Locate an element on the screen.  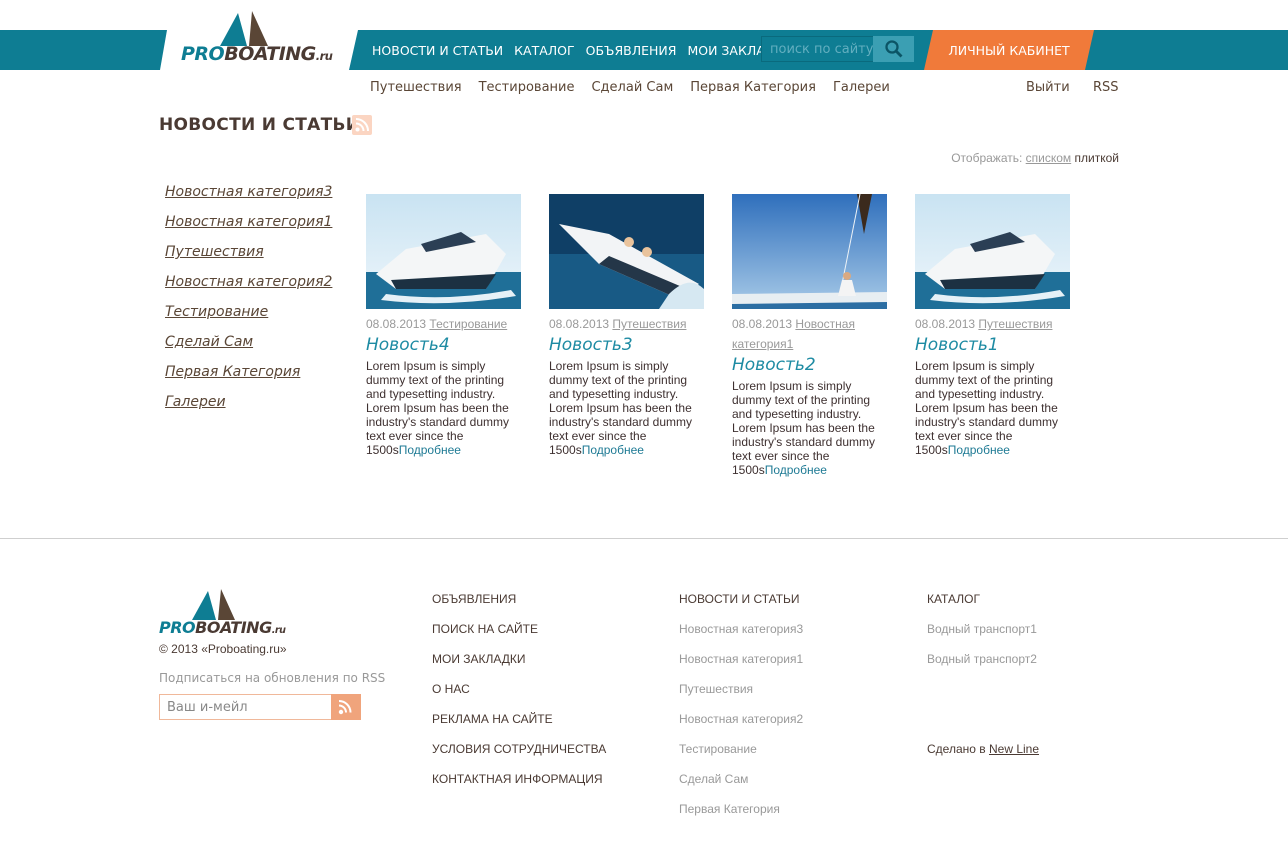
footer-link-advertising: РЕКЛАМА НА САЙТЕ is located at coordinates (519, 727).